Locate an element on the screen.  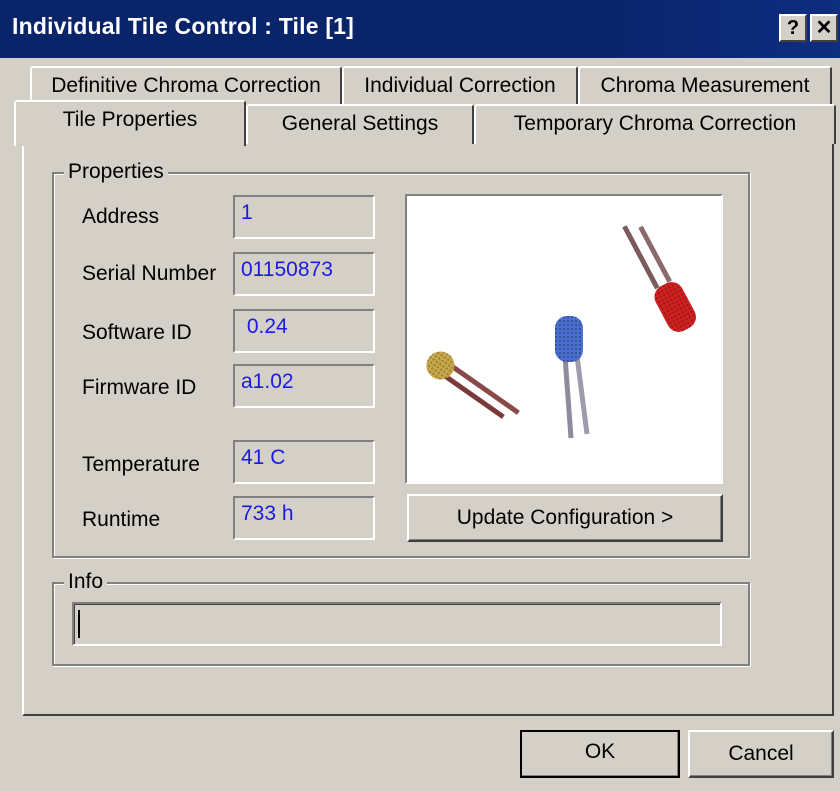
cancel-button: Cancel is located at coordinates (761, 754).